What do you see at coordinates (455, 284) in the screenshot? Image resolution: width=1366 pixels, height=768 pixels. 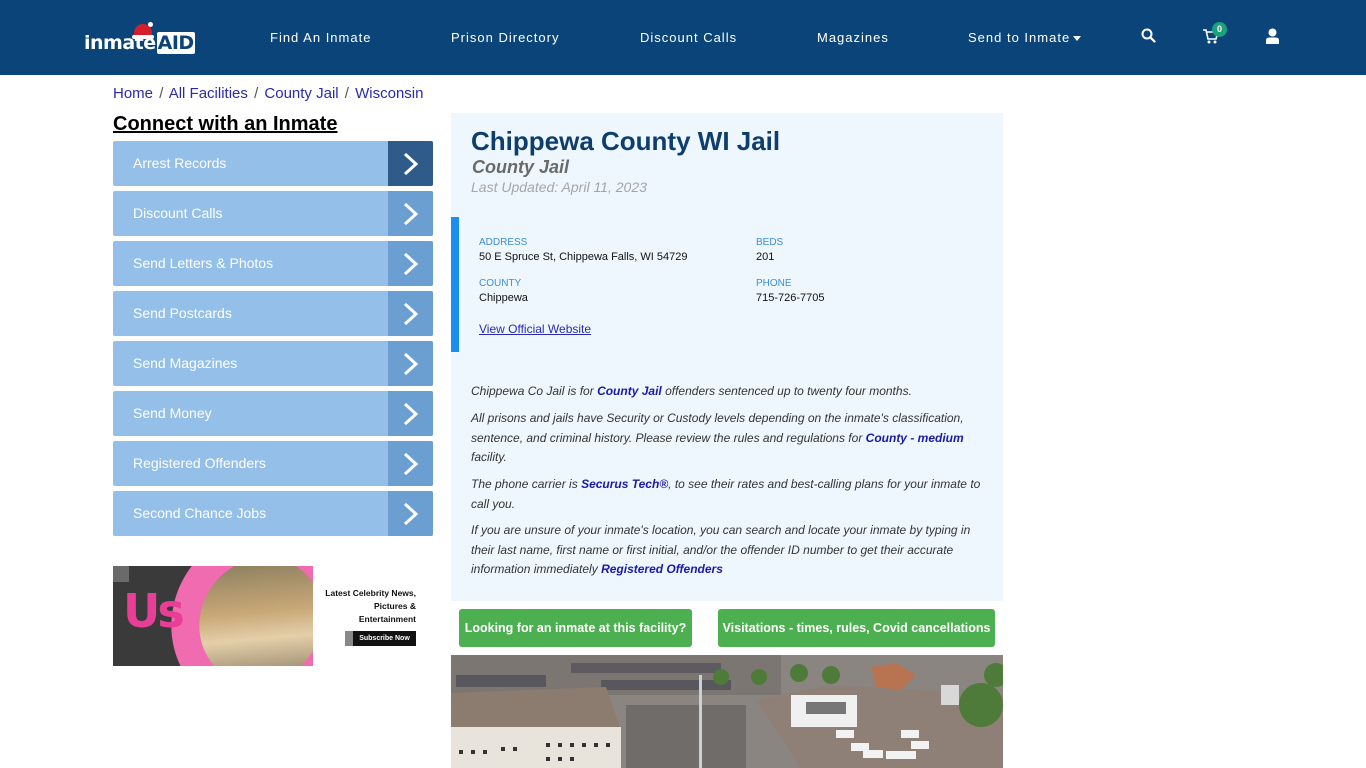 I see `accent-bar` at bounding box center [455, 284].